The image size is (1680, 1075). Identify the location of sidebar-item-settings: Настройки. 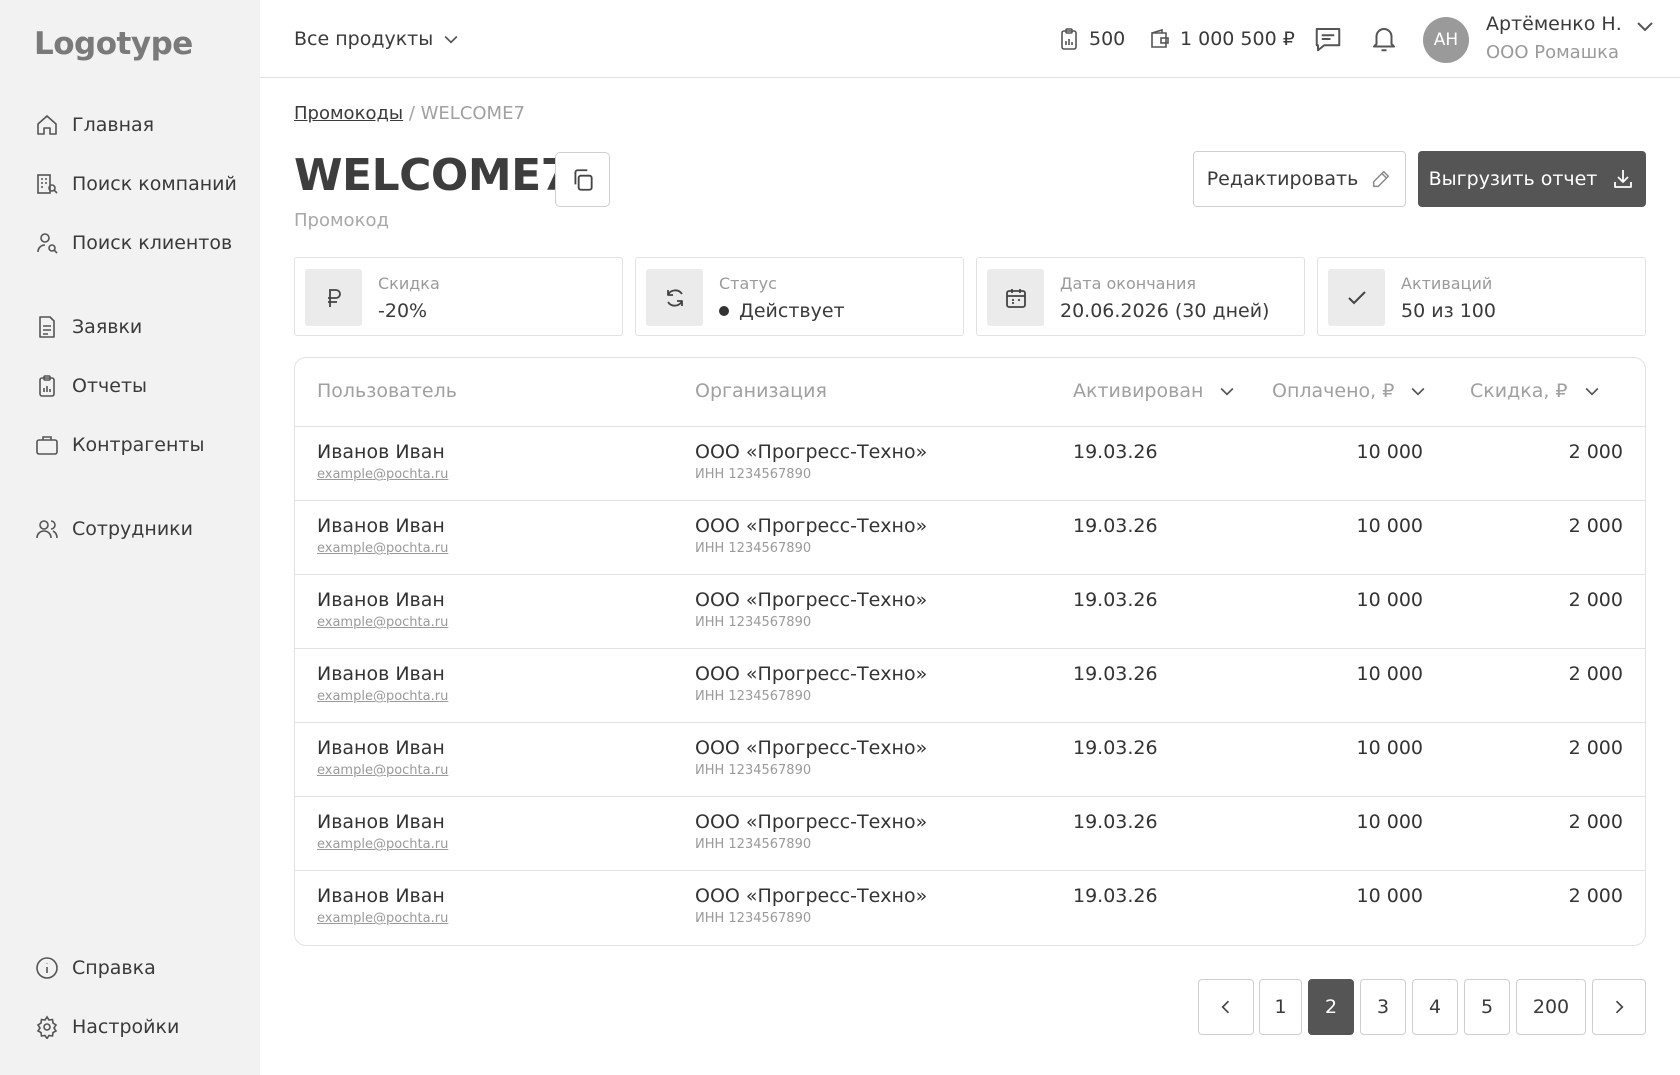
(106, 1027).